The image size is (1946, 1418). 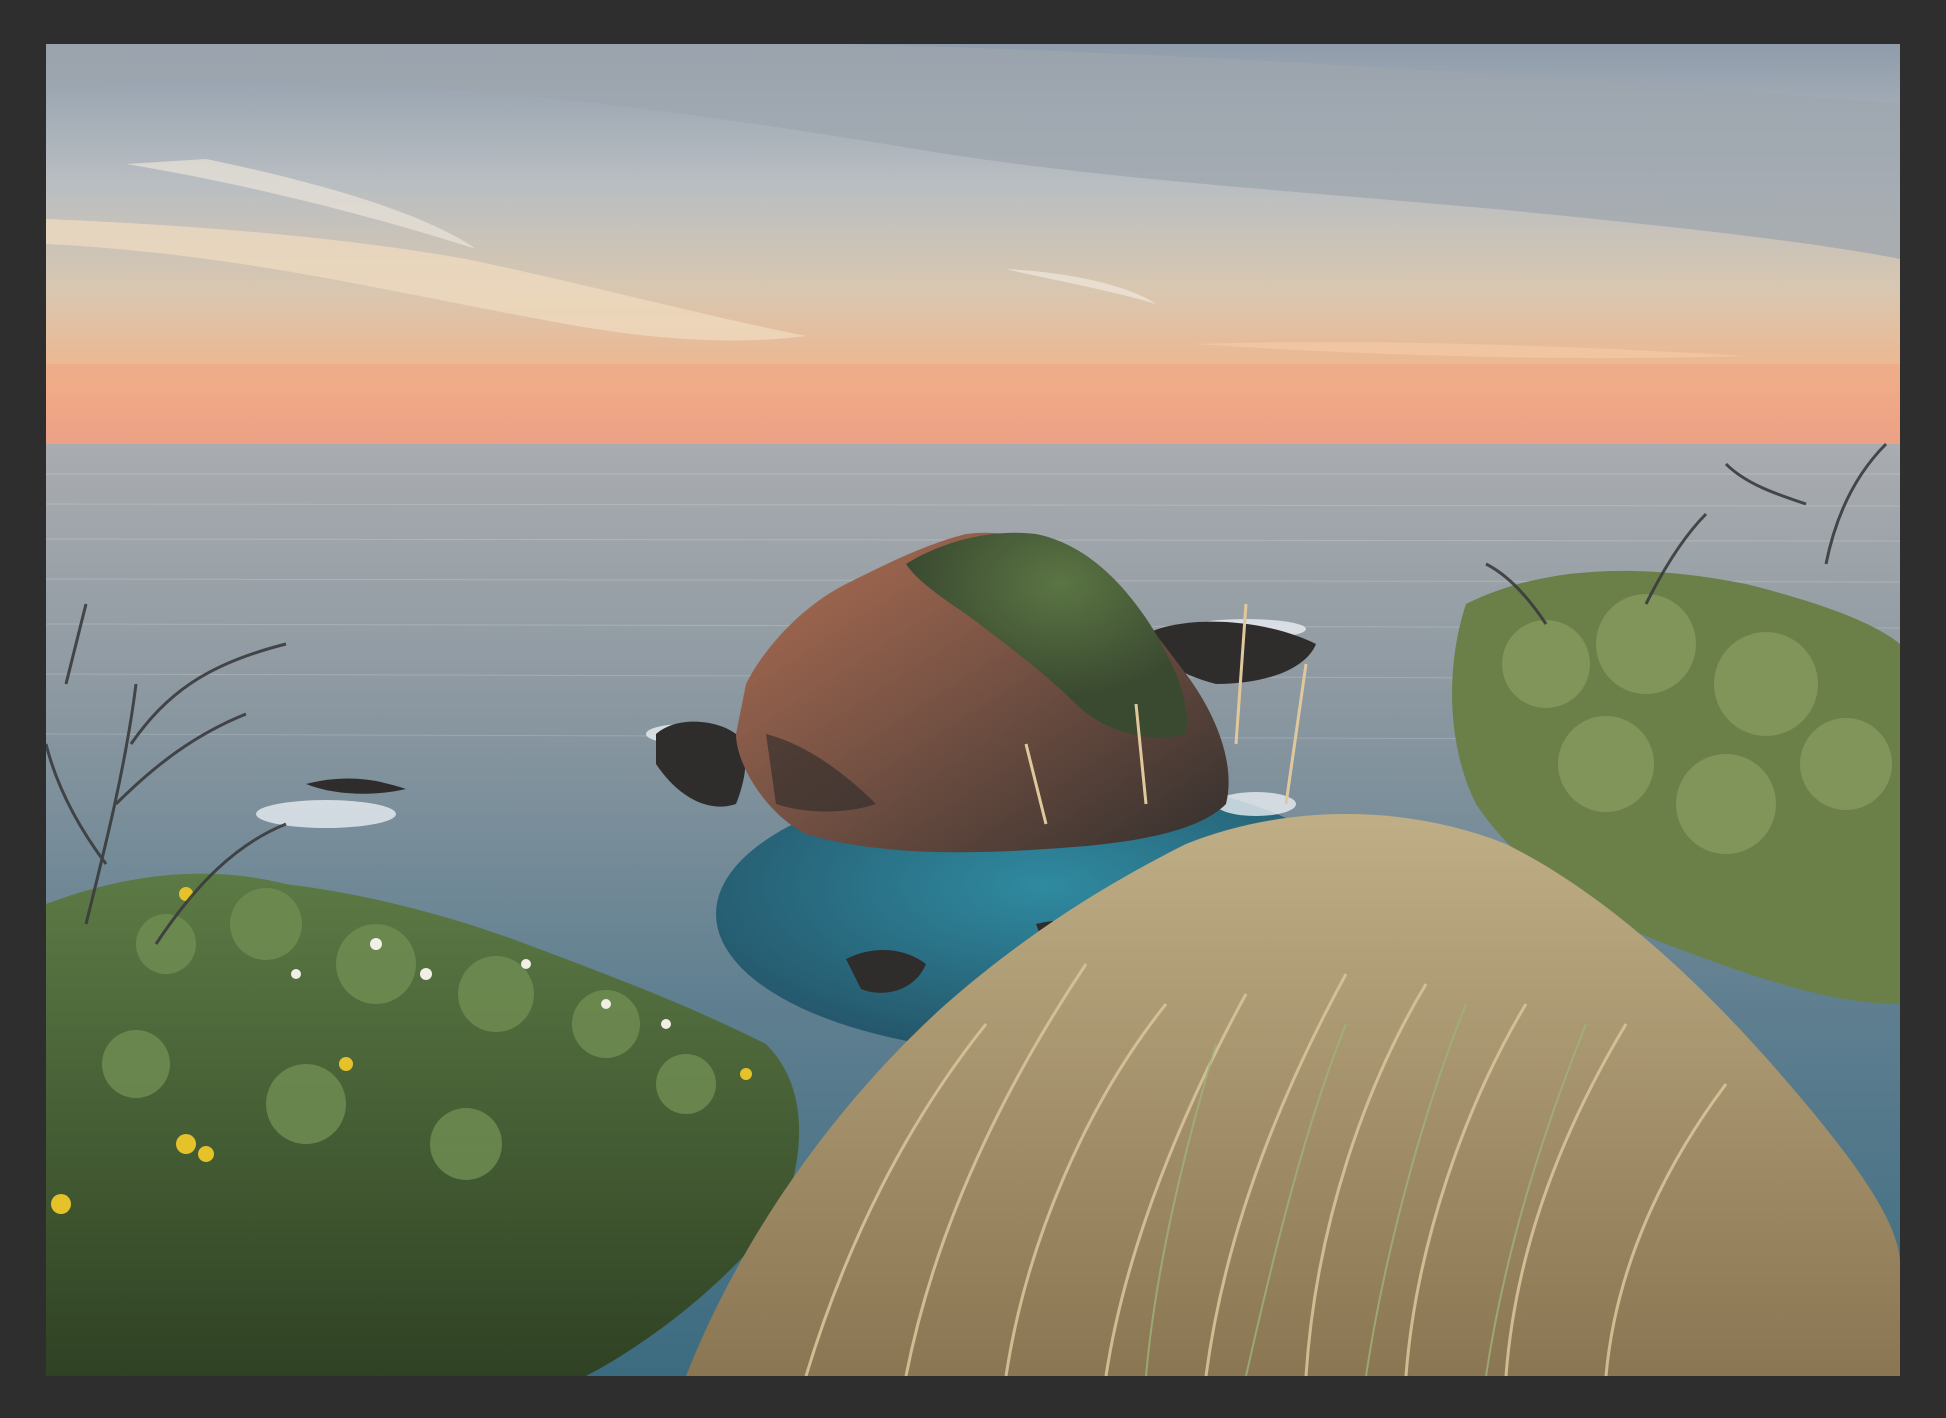 I want to click on horizon-glow, so click(x=973, y=405).